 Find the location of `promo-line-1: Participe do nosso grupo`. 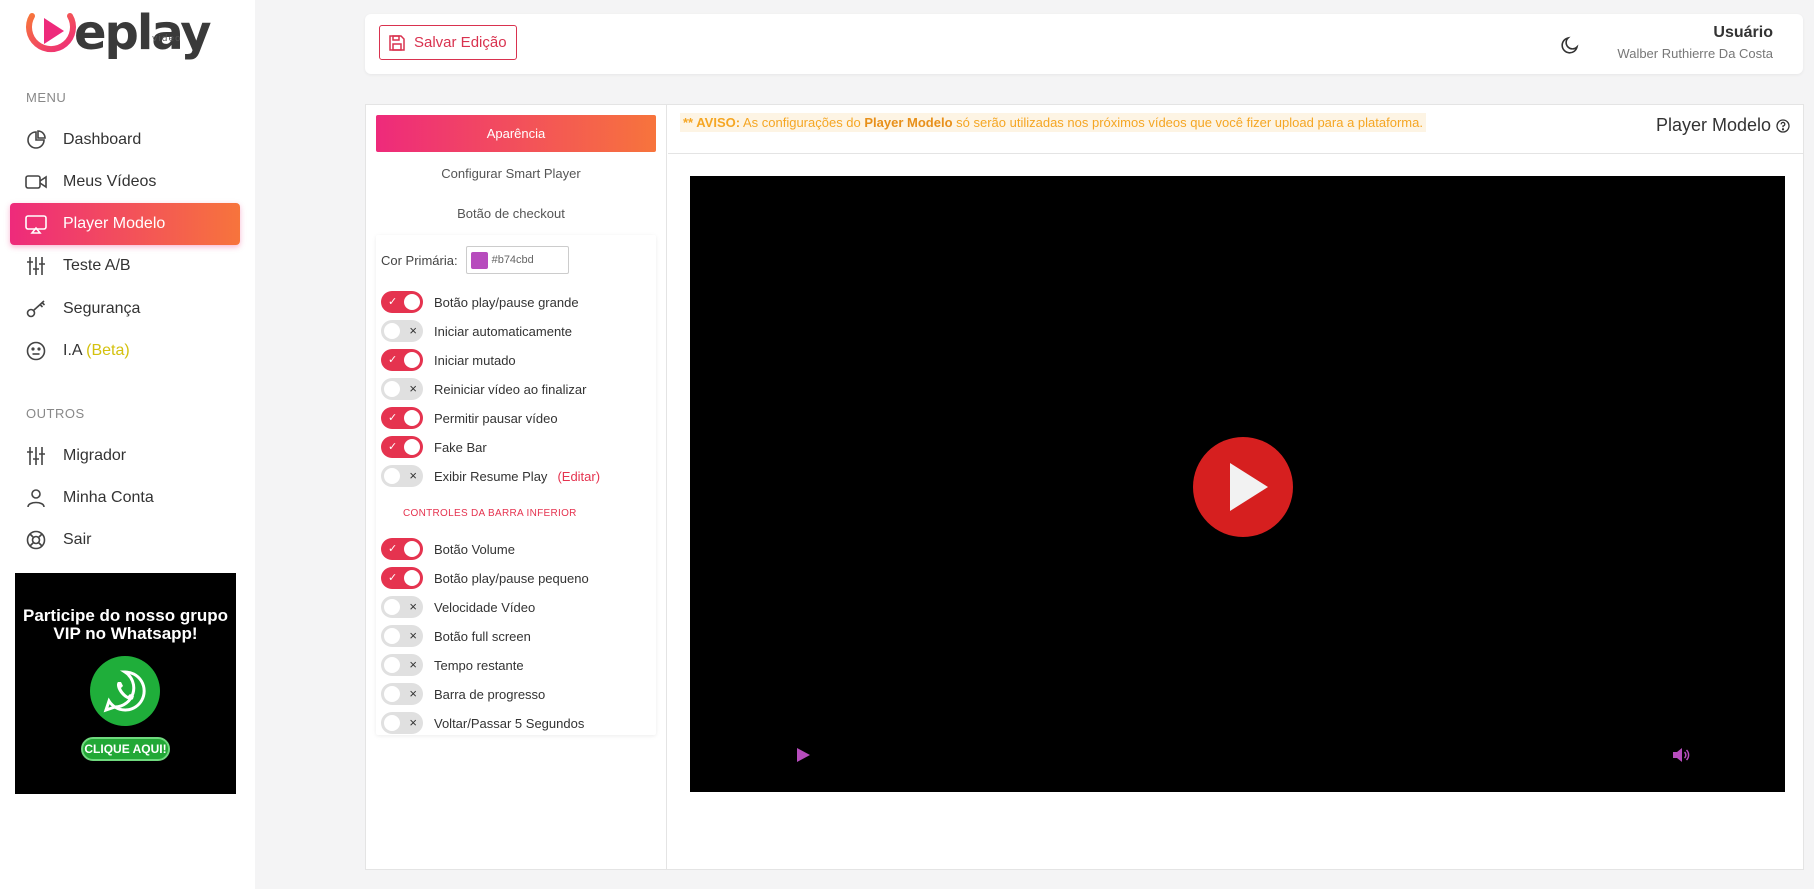

promo-line-1: Participe do nosso grupo is located at coordinates (125, 615).